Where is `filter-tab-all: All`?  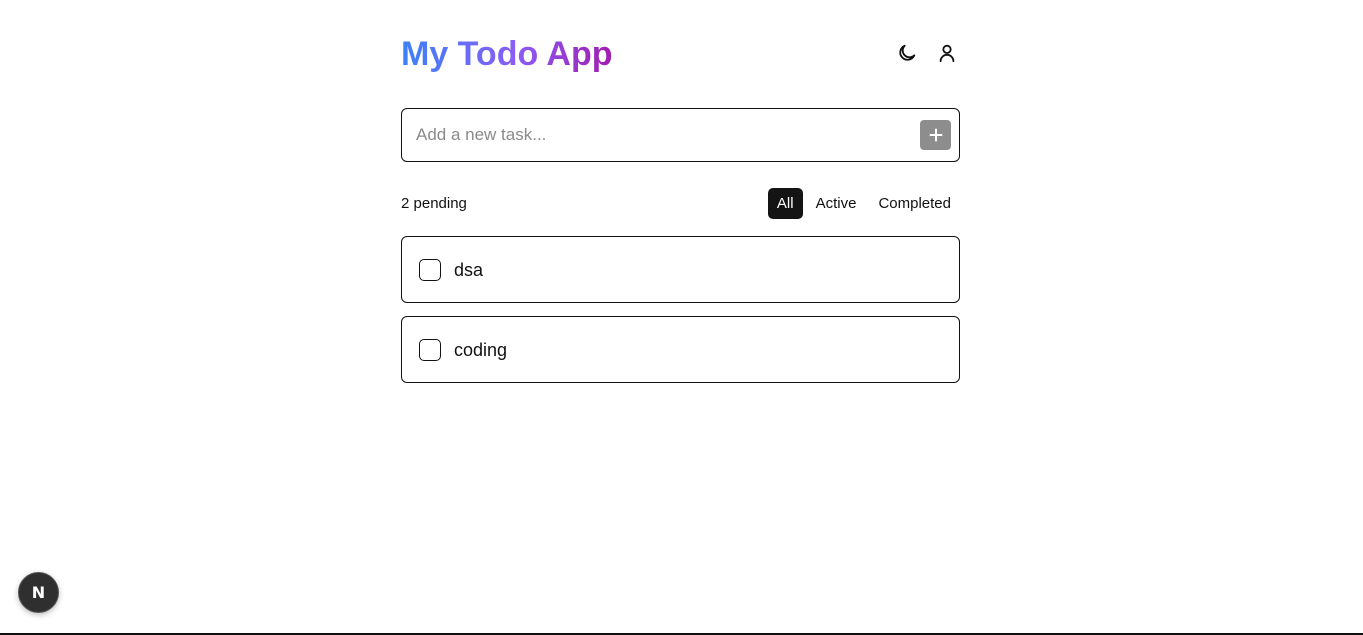
filter-tab-all: All is located at coordinates (785, 203).